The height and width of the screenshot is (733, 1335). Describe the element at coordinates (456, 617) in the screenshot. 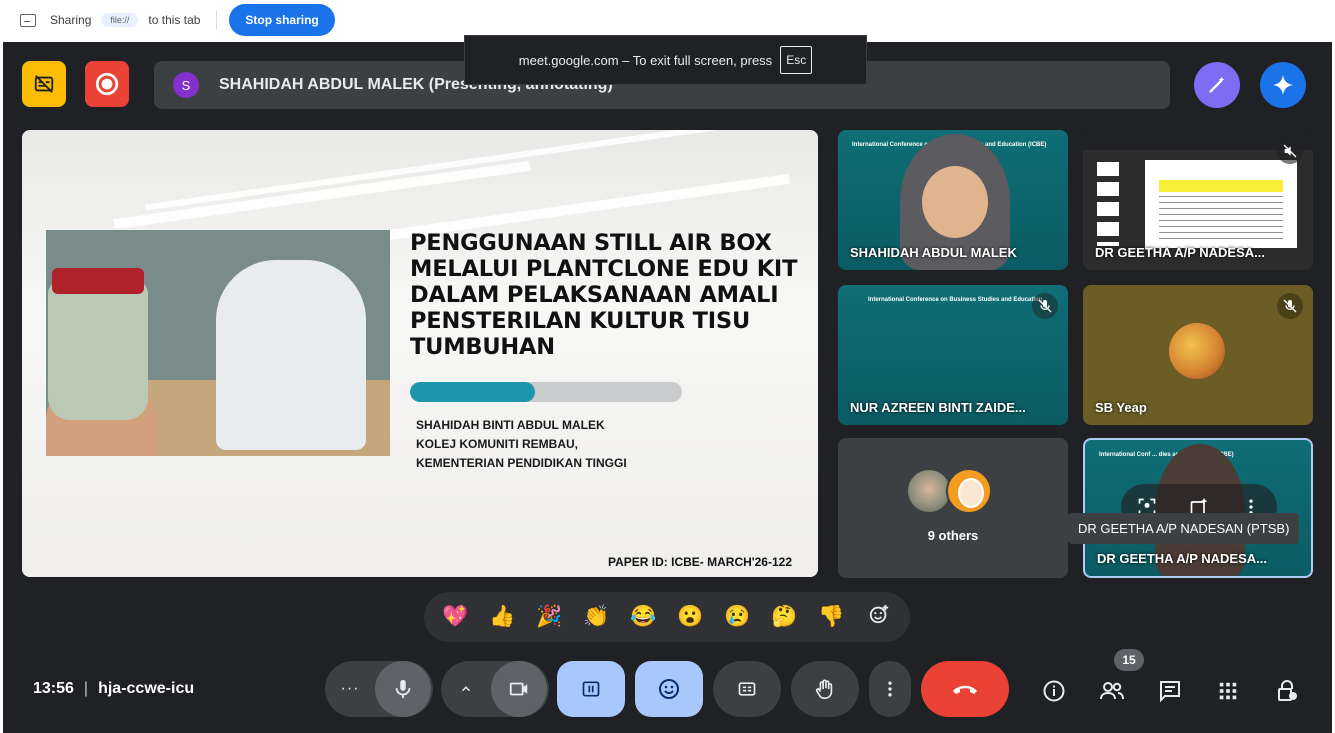

I see `reaction-heart: 💖` at that location.